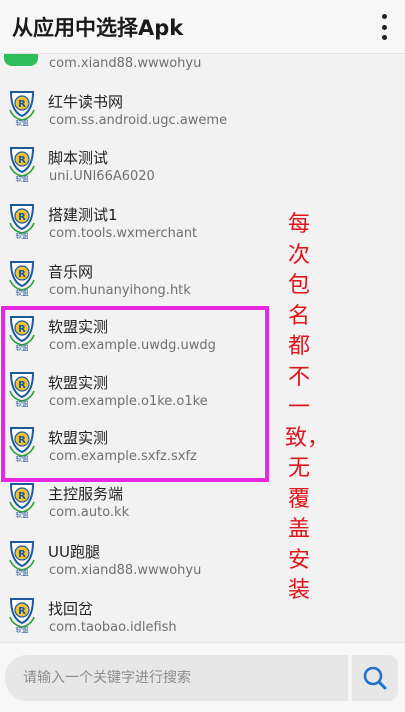 The height and width of the screenshot is (712, 405). I want to click on app-name: 红牛读书网, so click(86, 102).